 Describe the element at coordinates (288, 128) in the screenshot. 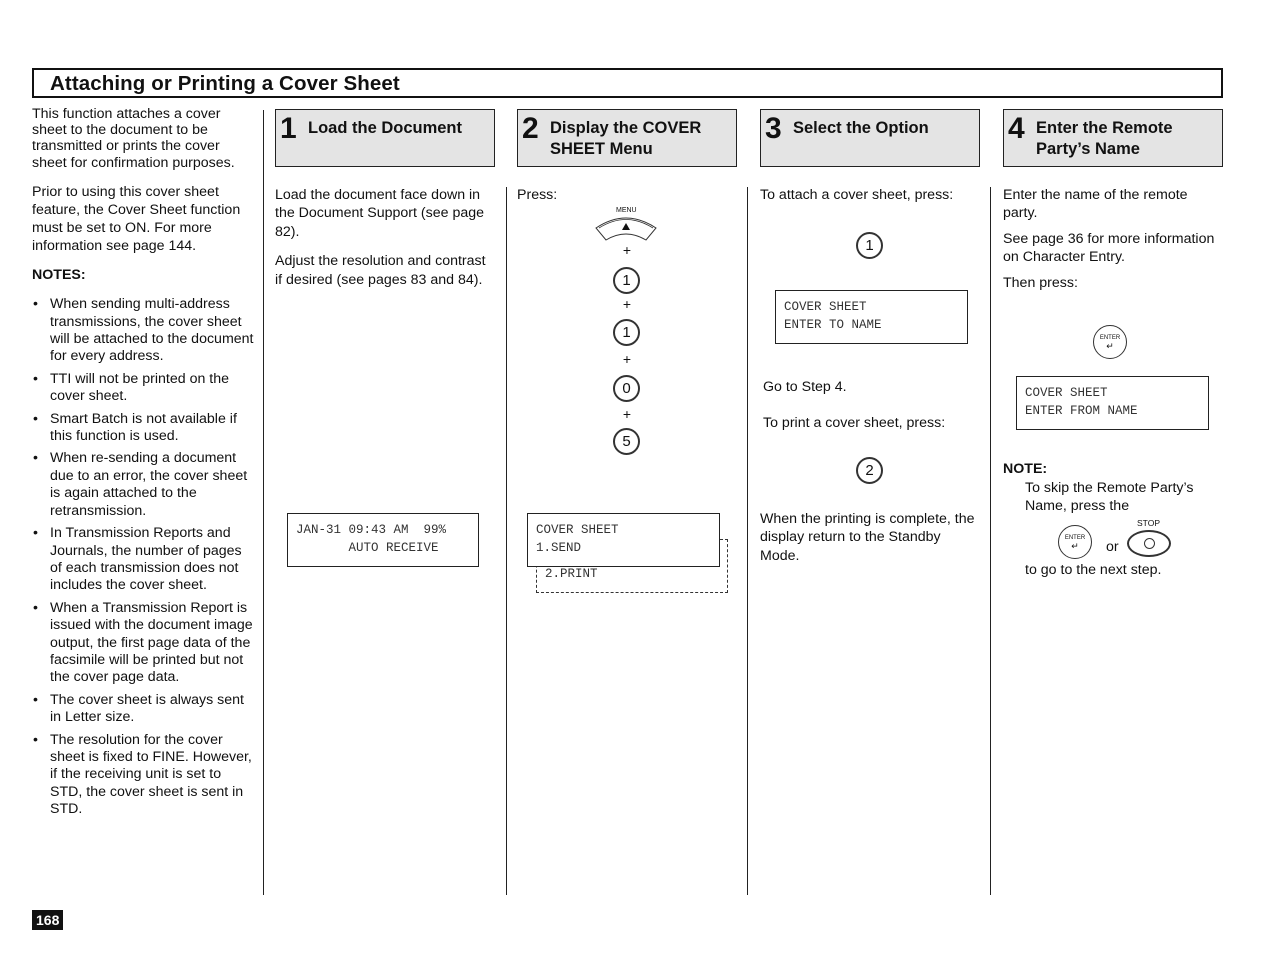

I see `step-number: 1` at that location.